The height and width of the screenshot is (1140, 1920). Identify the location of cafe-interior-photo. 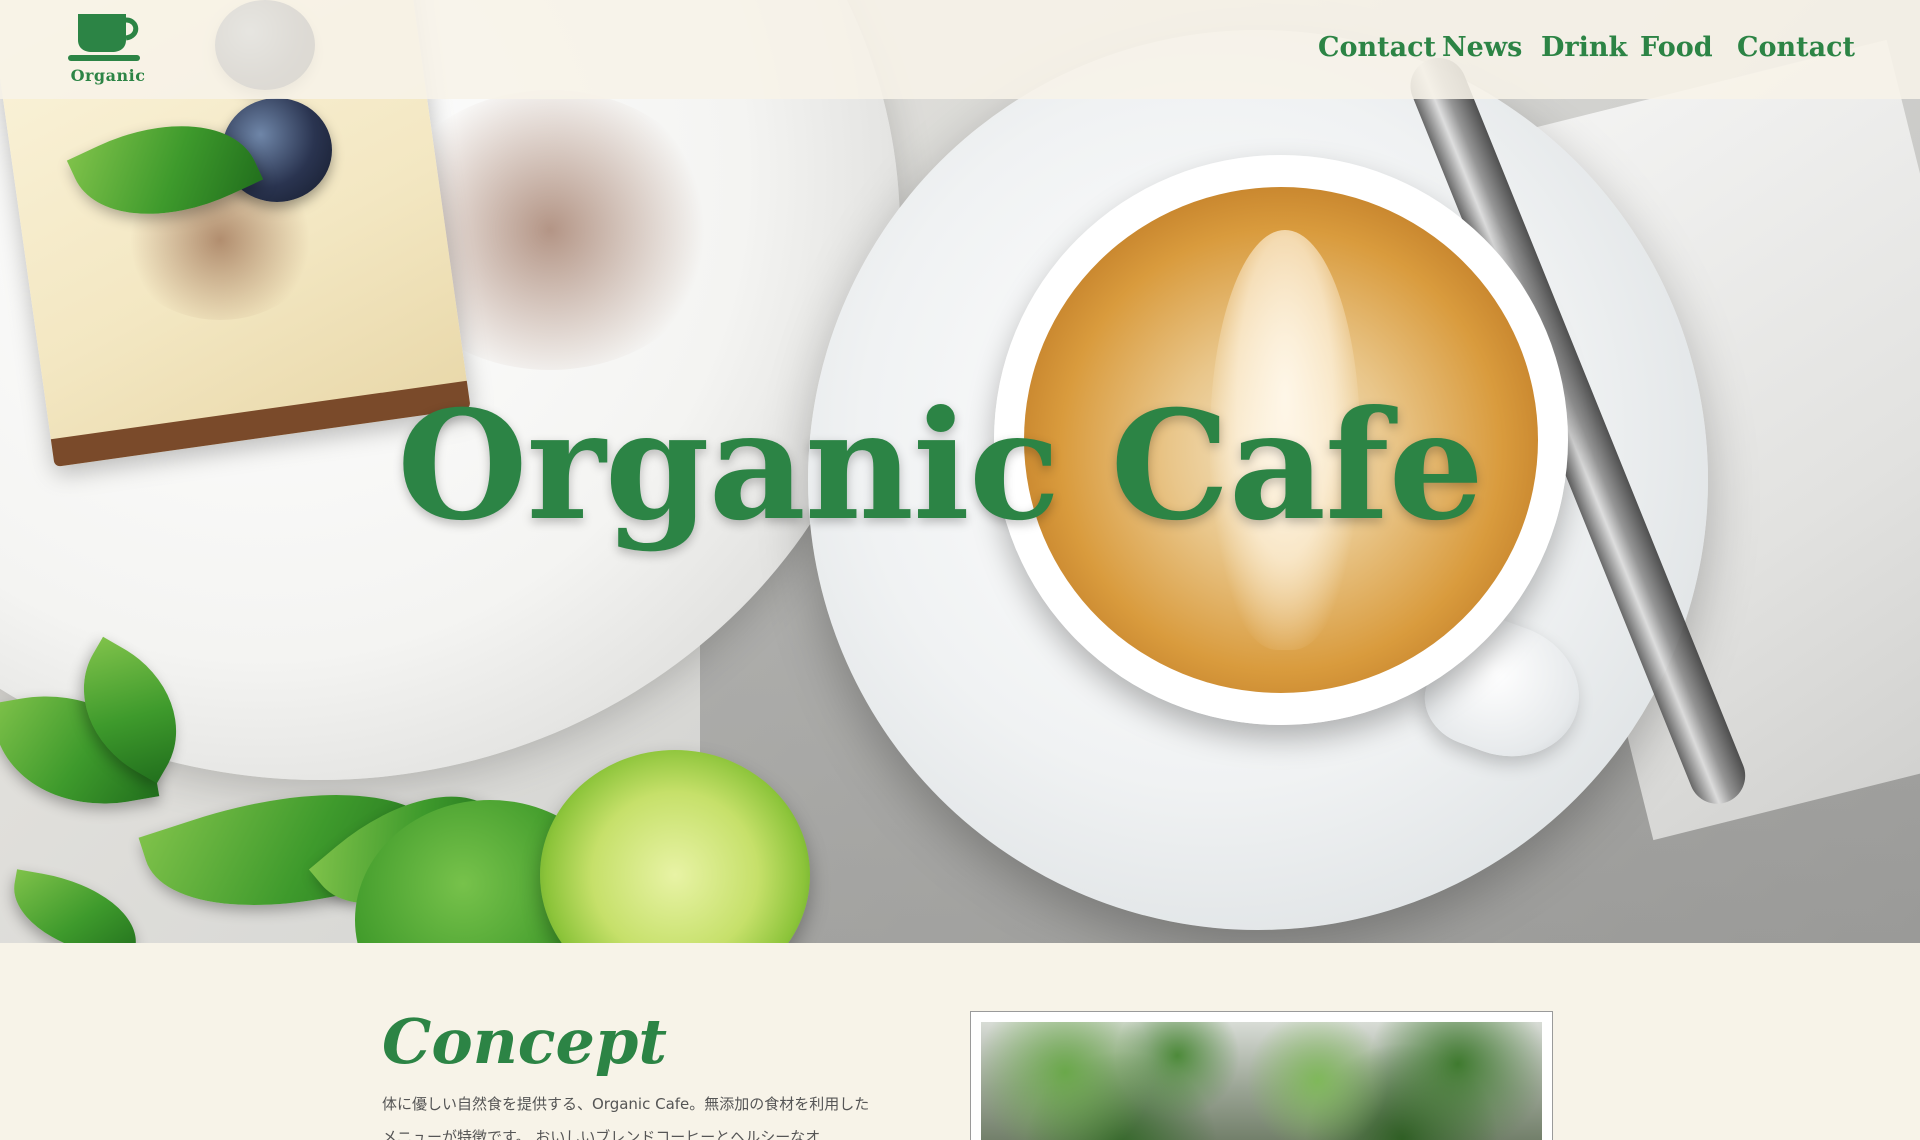
(1261, 1081).